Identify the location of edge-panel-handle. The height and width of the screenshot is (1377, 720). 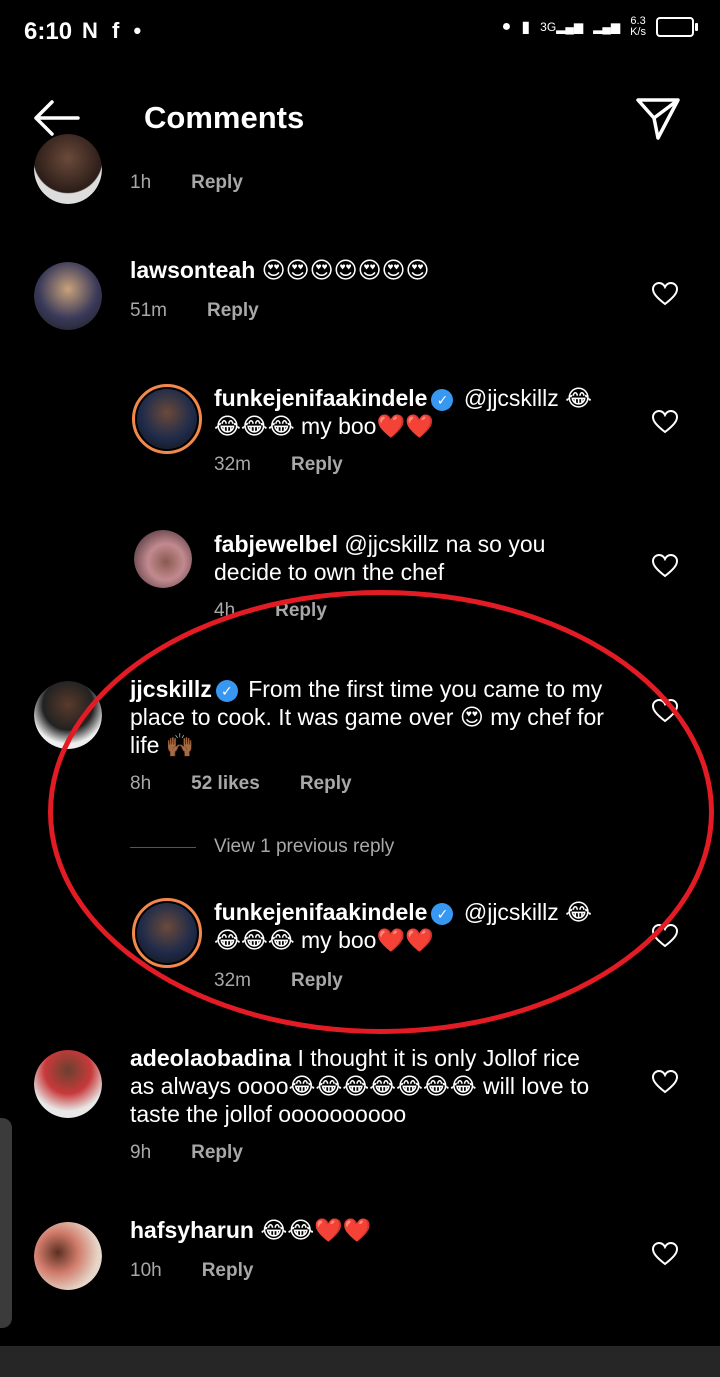
(6, 1223).